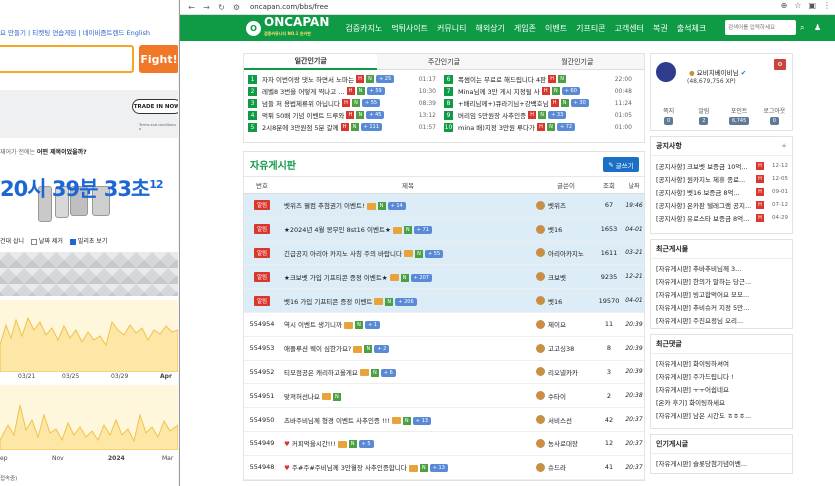 This screenshot has height=486, width=835. Describe the element at coordinates (542, 79) in the screenshot. I see `popular-item: 6 폭썸이는 무료로 해드립니다 4판 H N 22:00` at that location.